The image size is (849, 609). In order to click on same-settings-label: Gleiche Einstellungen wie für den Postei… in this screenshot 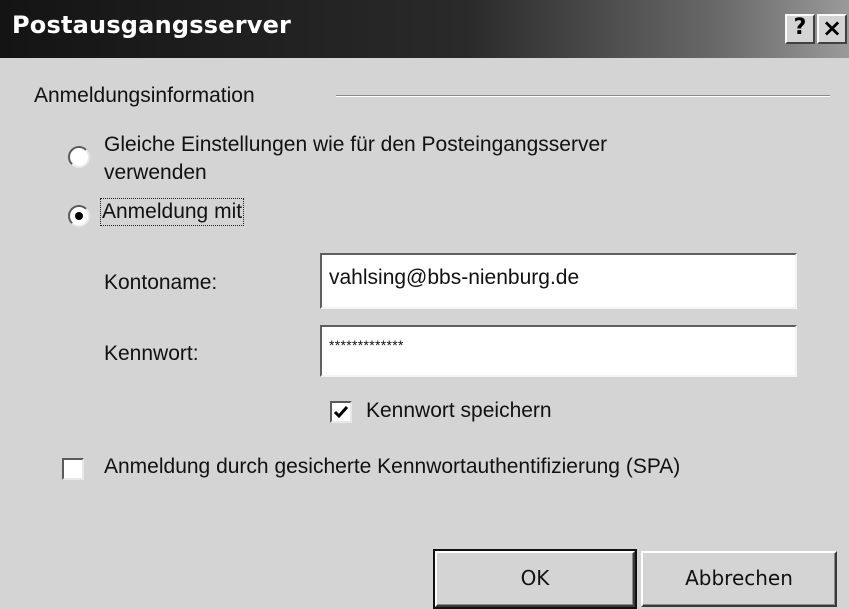, I will do `click(355, 145)`.